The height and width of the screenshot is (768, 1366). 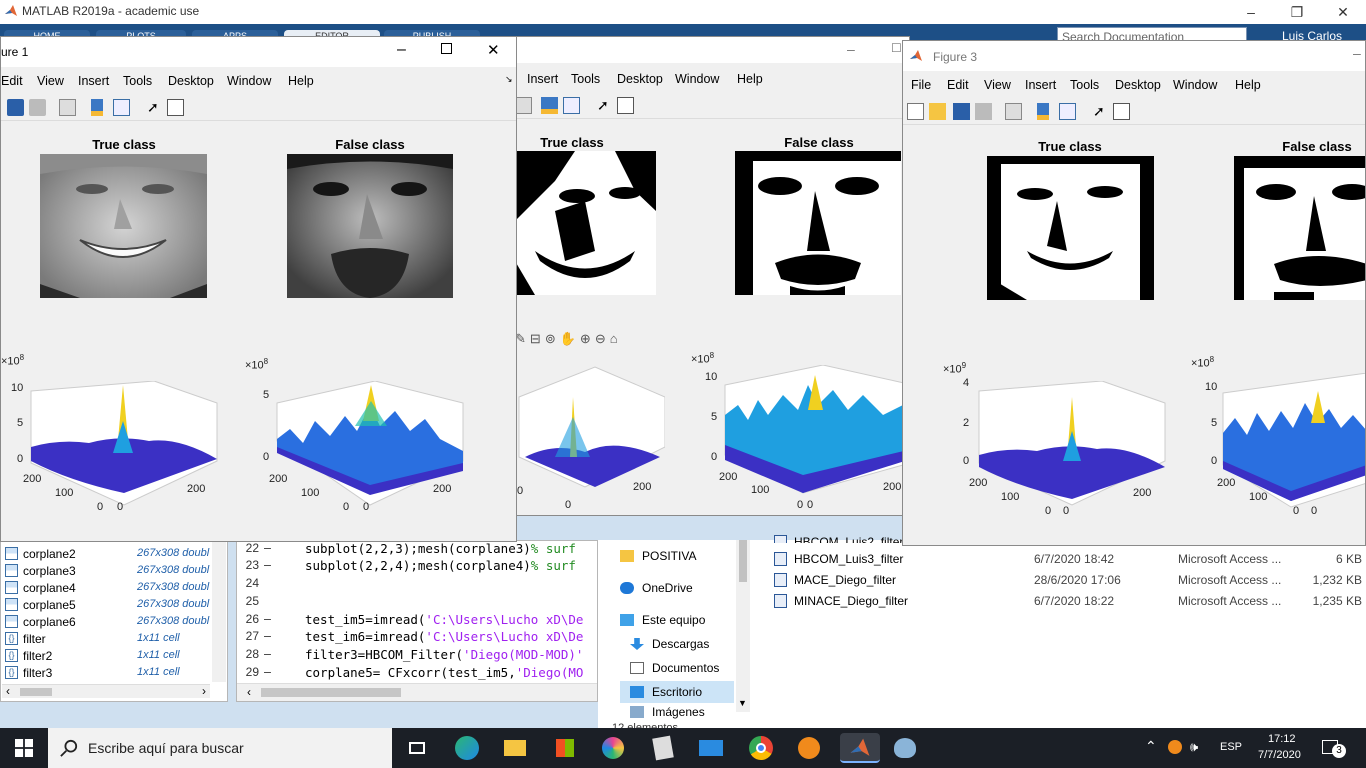 What do you see at coordinates (106, 691) in the screenshot?
I see `workspace-horizontal-scrollbar: ‹ ›` at bounding box center [106, 691].